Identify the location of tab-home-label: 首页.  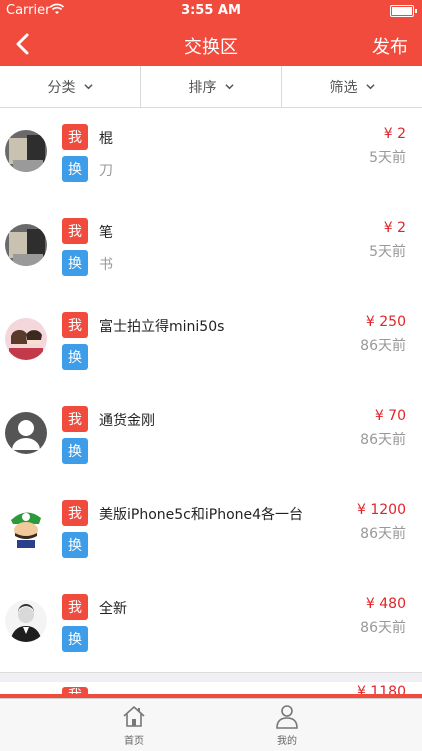
(134, 741).